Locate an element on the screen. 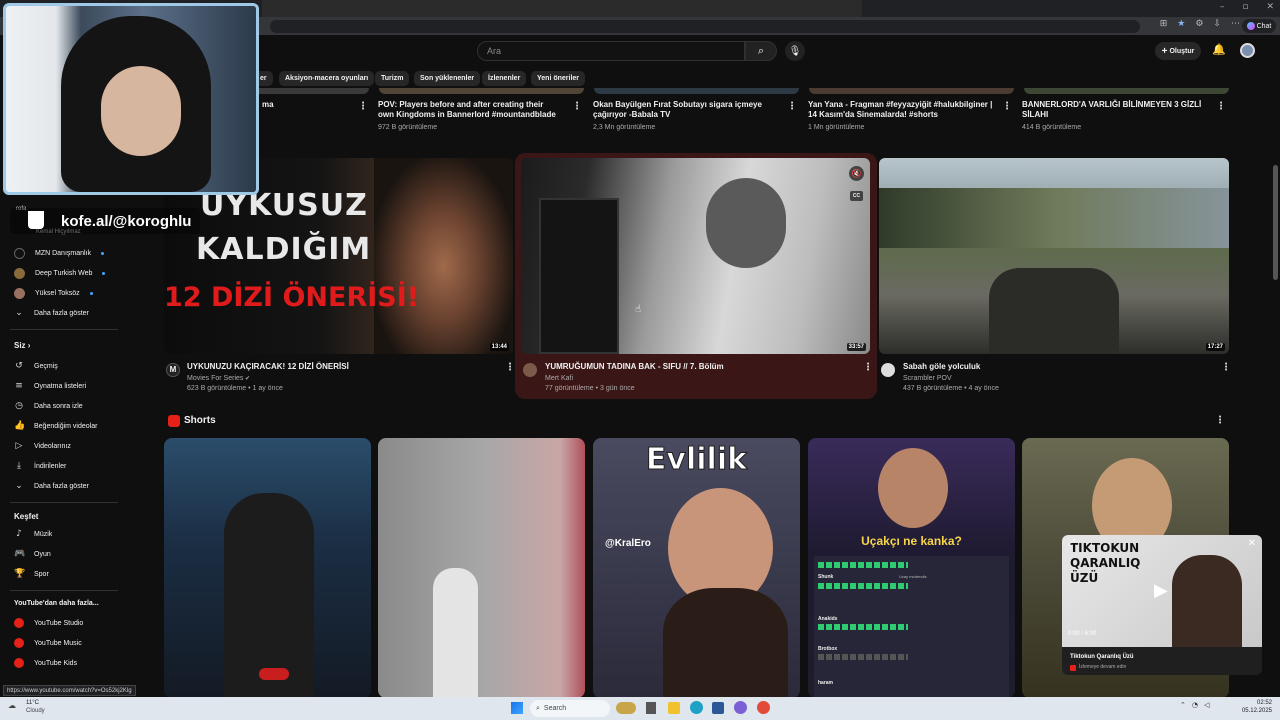 The width and height of the screenshot is (1280, 720). sidebar-item-yuksel-toksoz: Yüksel Toksöz is located at coordinates (53, 293).